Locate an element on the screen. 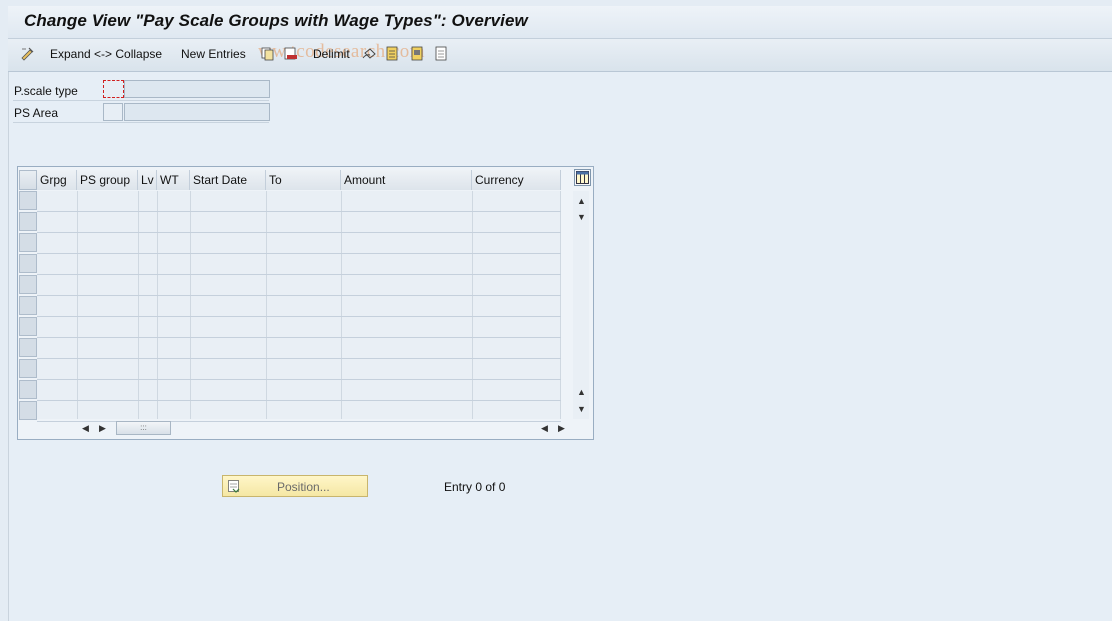  copy-as-icon is located at coordinates (267, 53).